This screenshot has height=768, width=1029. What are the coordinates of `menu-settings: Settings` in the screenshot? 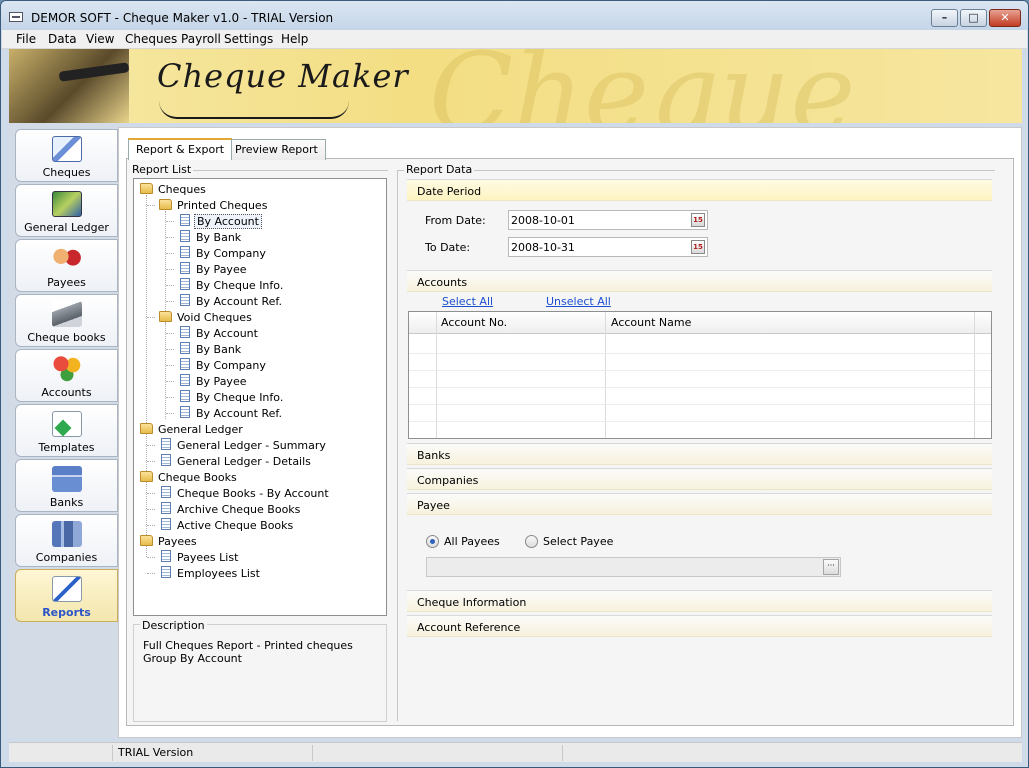 It's located at (248, 39).